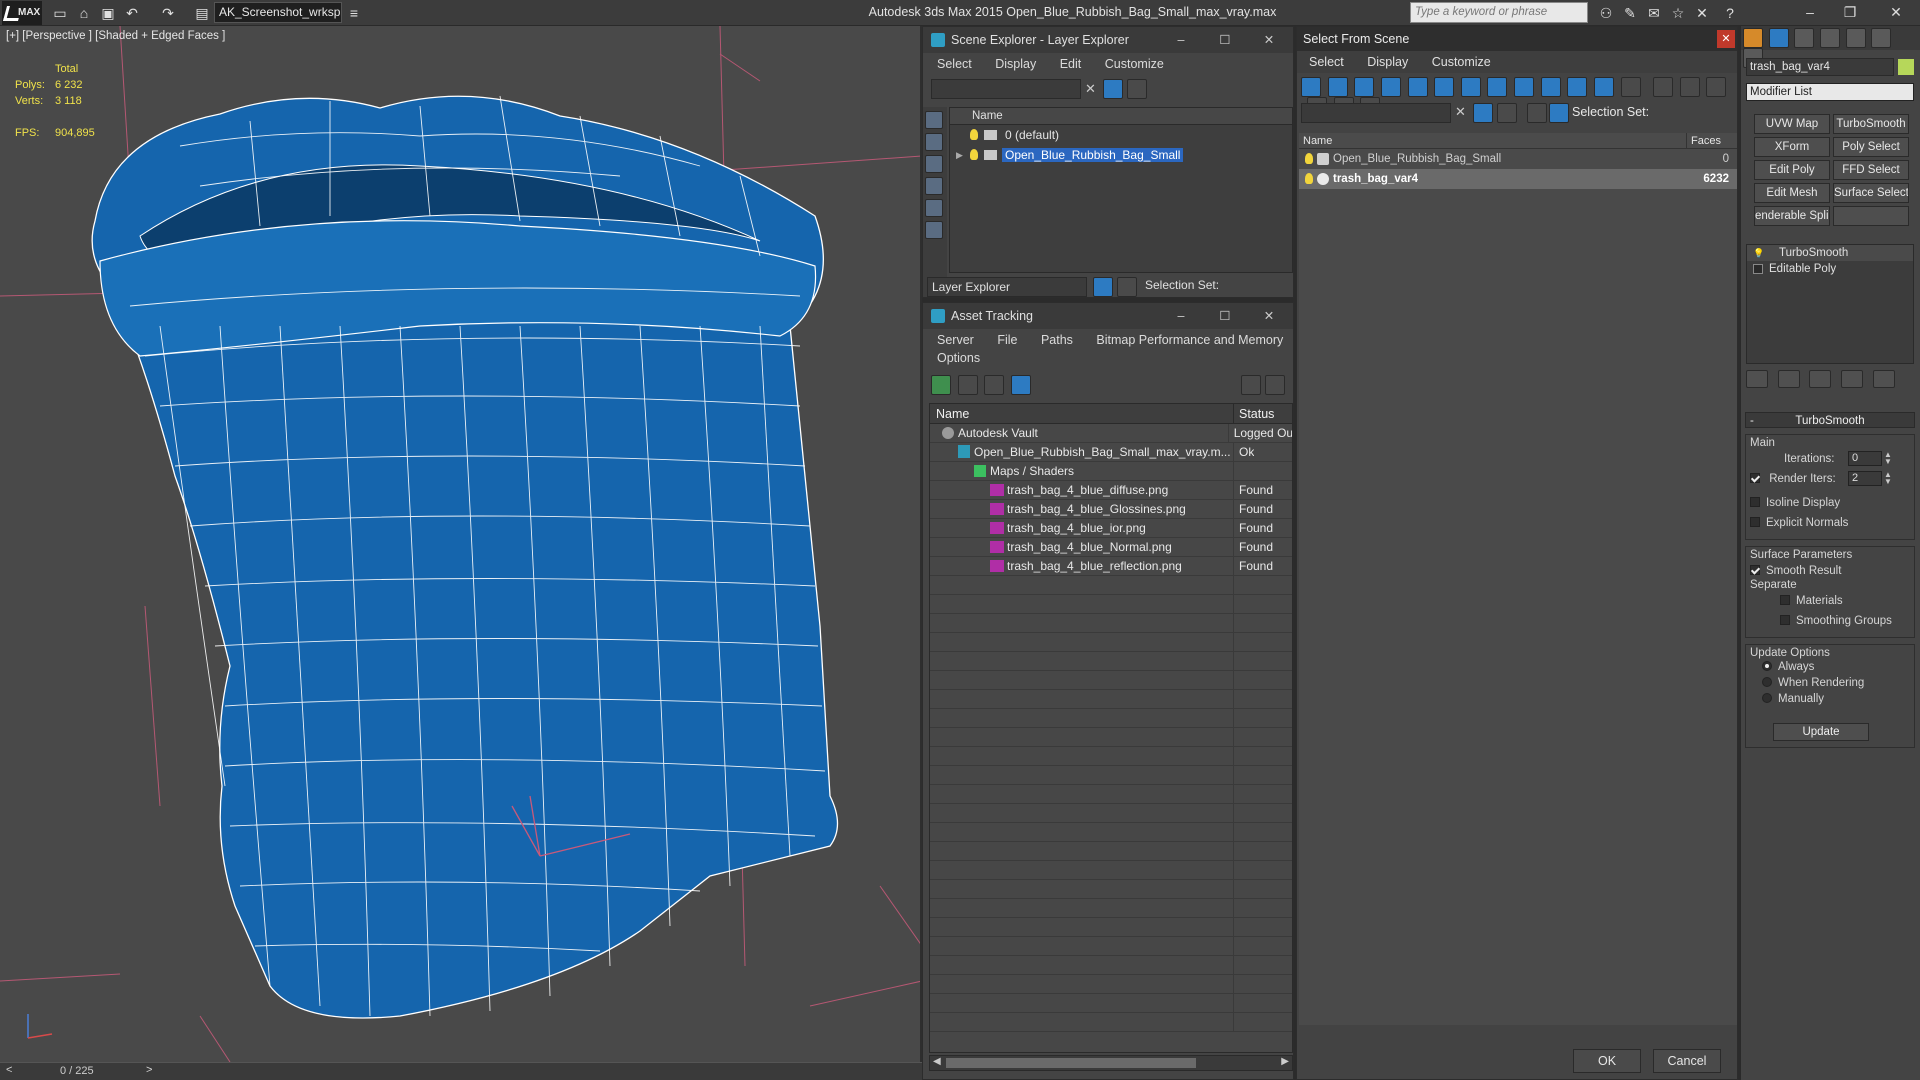  What do you see at coordinates (1387, 62) in the screenshot?
I see `menu-display: Display` at bounding box center [1387, 62].